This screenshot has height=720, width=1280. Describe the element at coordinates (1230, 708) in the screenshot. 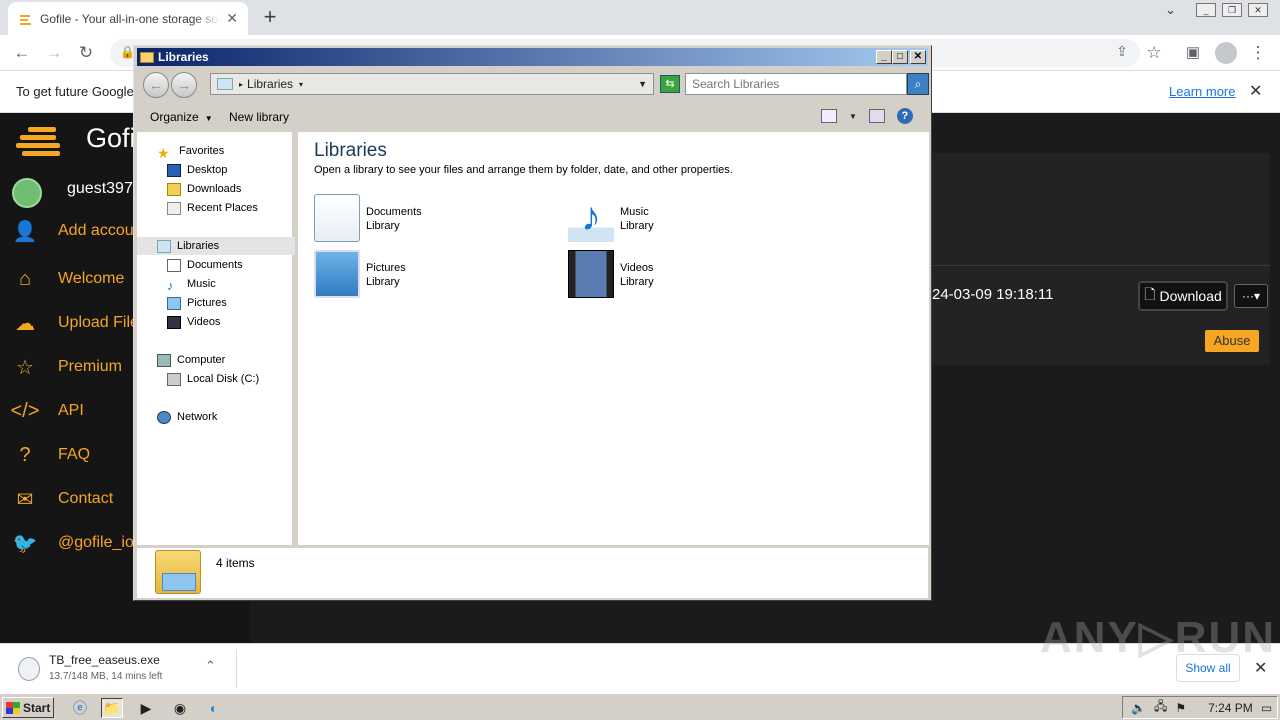

I see `clock: 7:24 PM` at that location.